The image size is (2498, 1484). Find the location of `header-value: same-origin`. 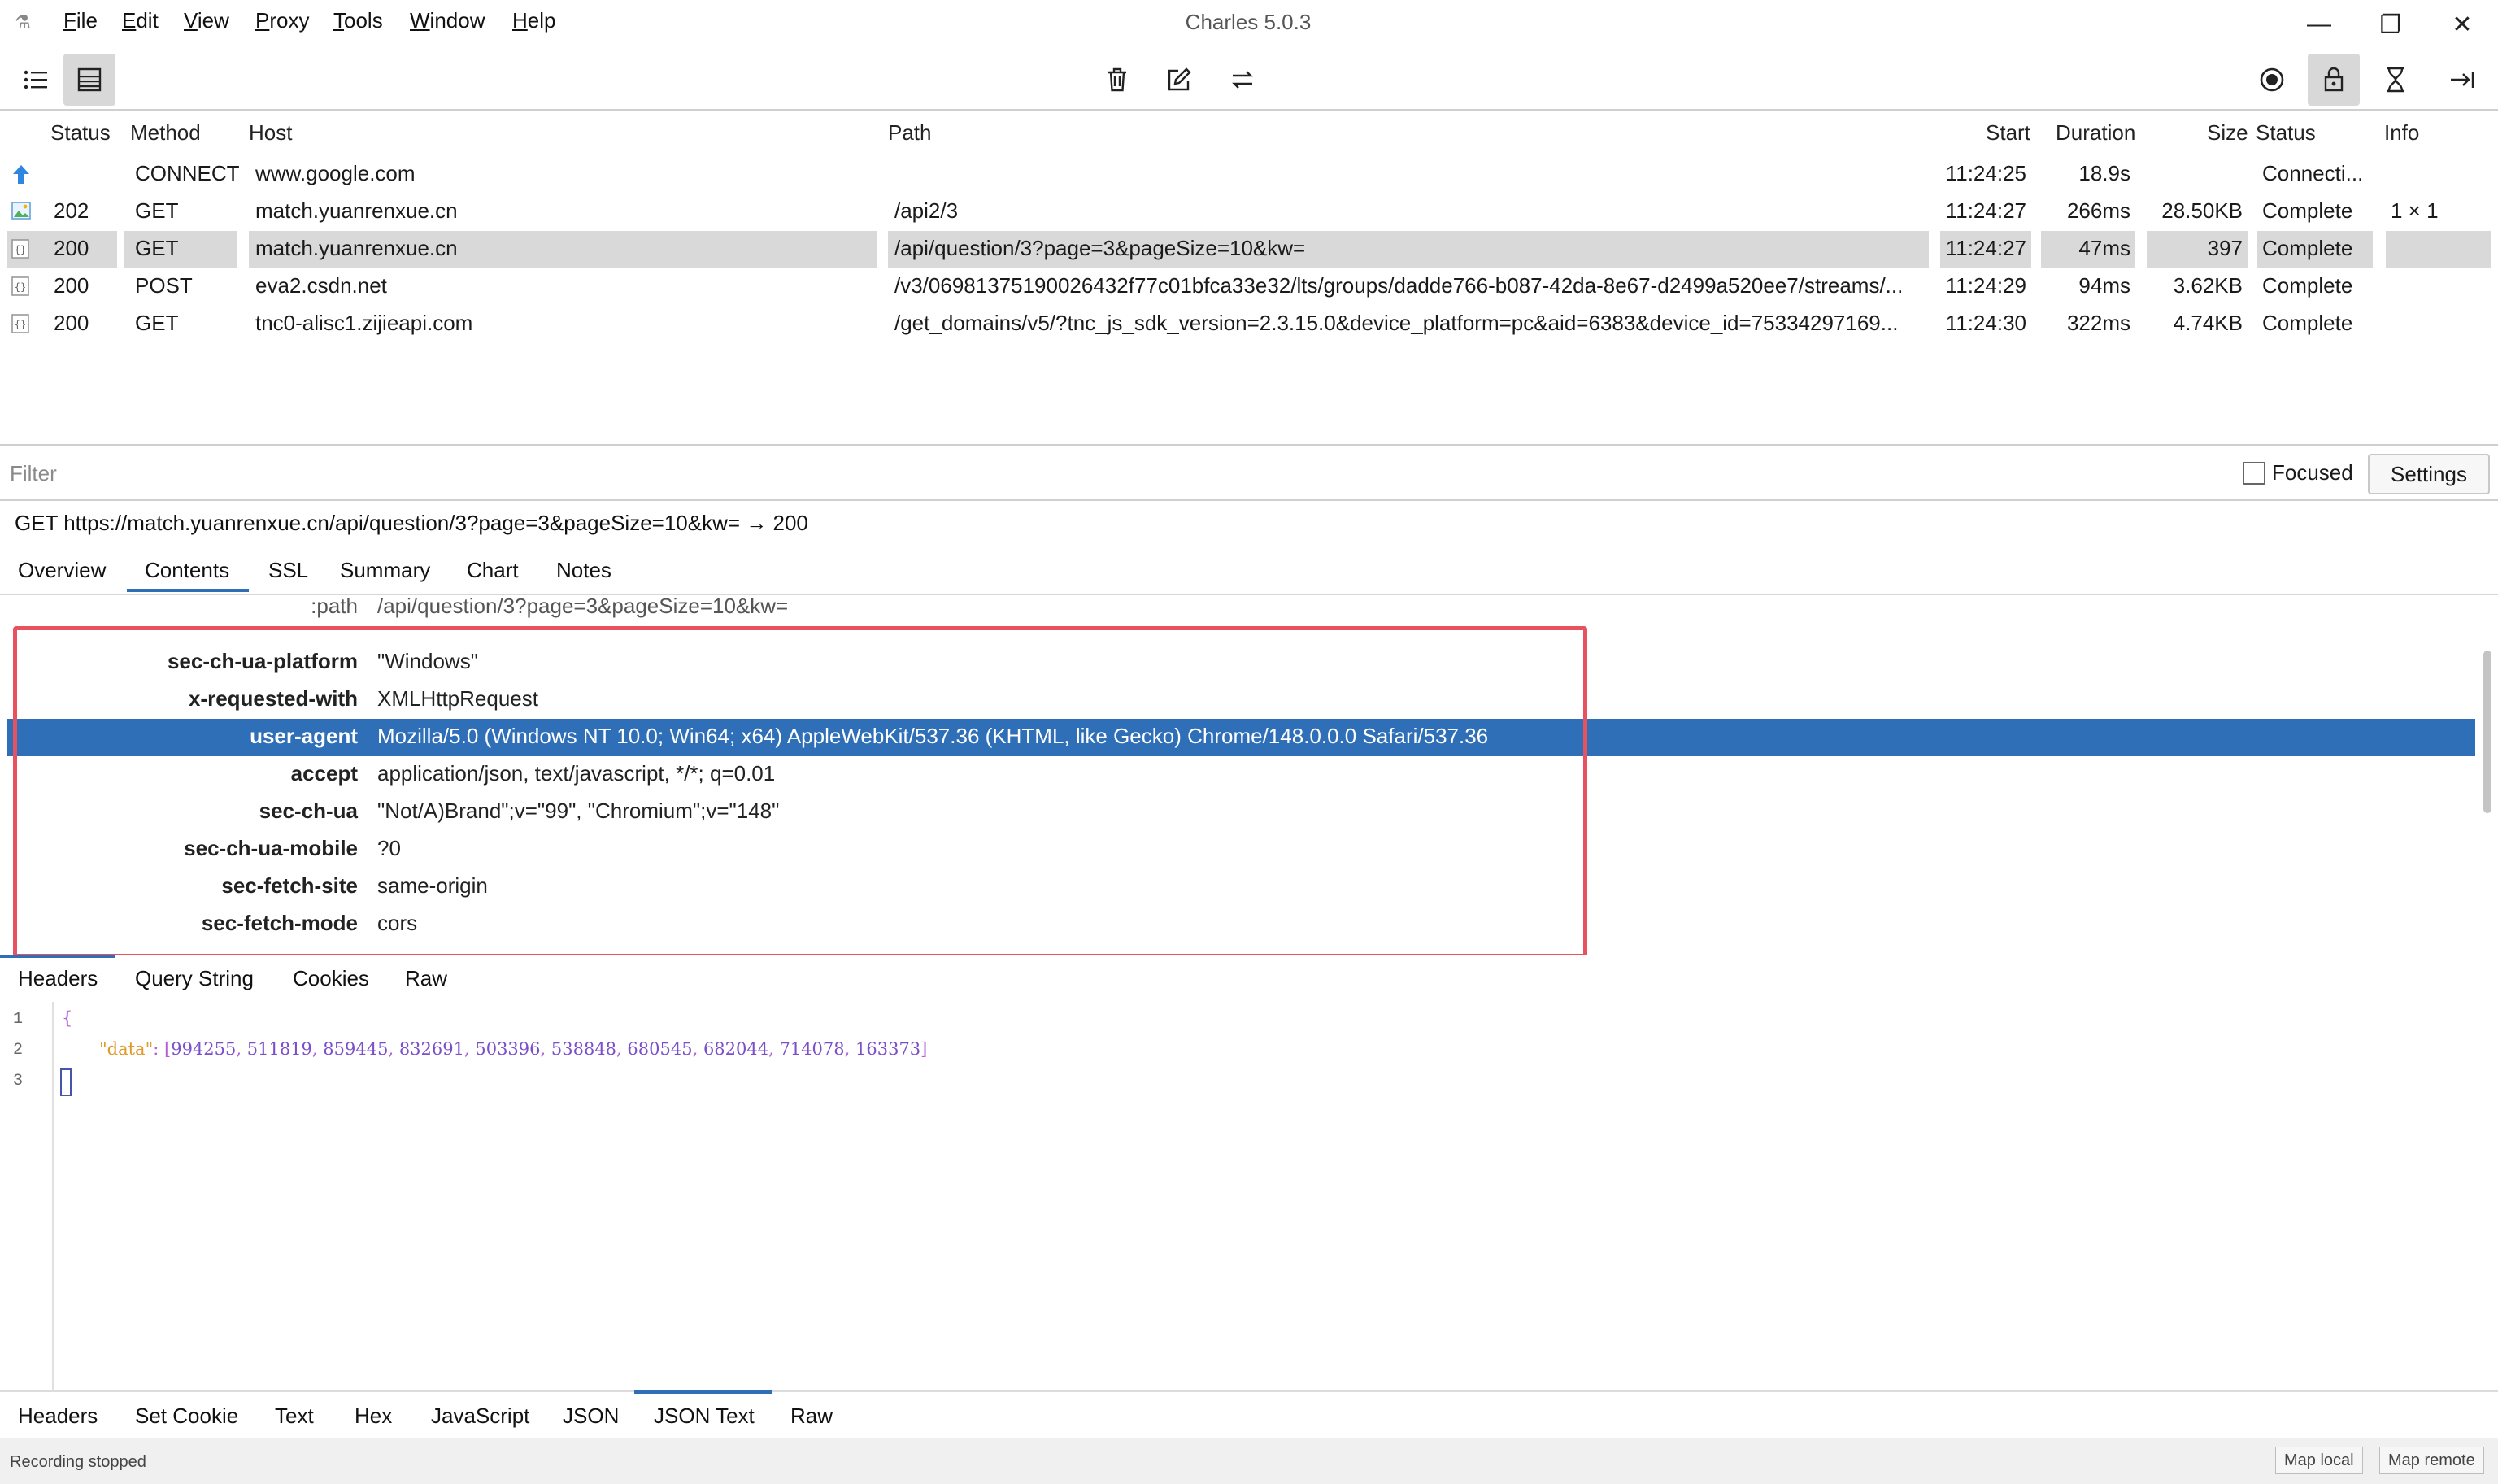

header-value: same-origin is located at coordinates (432, 886).